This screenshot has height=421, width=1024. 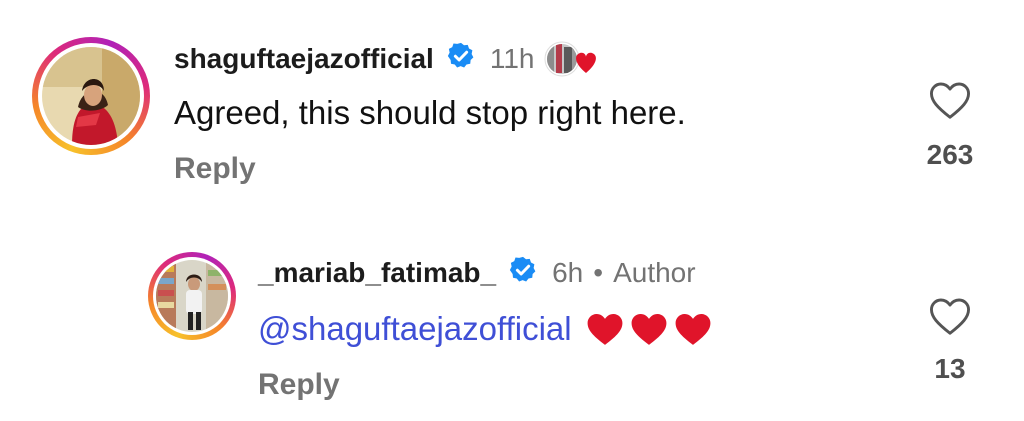 I want to click on author-badge: Author, so click(x=654, y=272).